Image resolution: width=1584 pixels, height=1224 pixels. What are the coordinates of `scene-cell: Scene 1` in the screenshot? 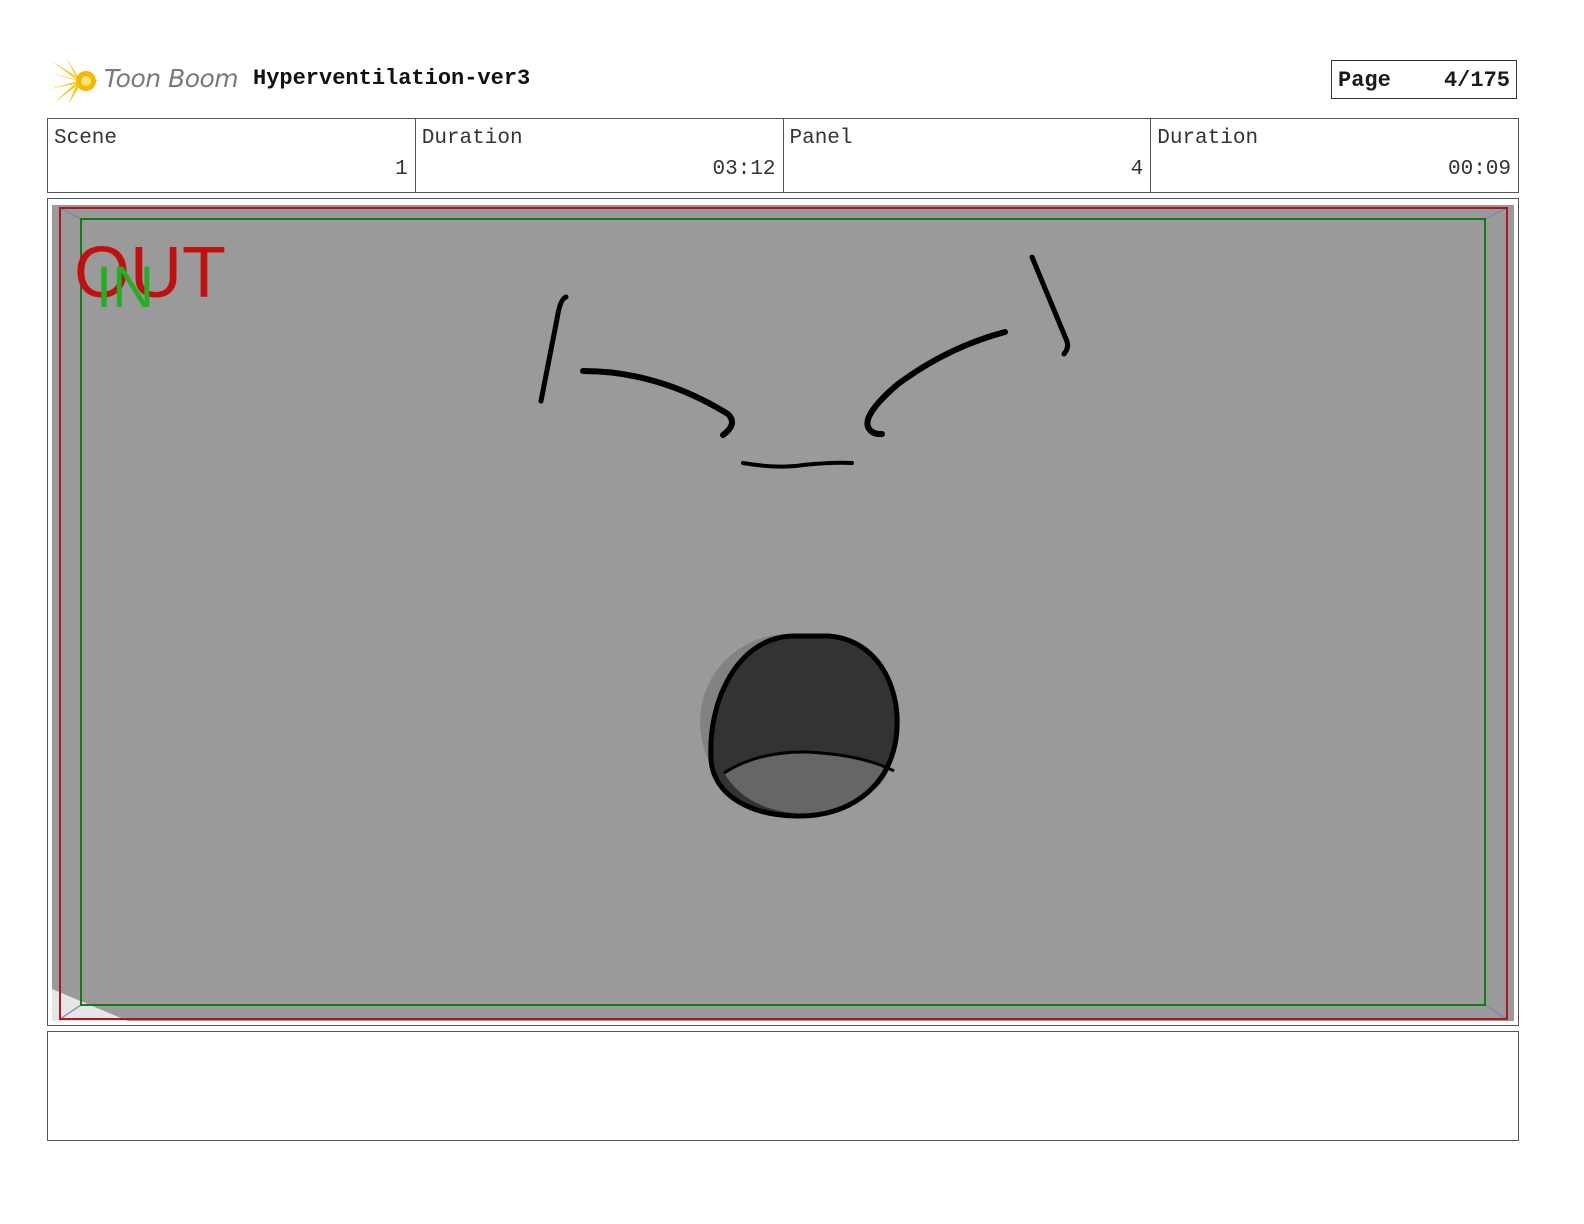 It's located at (232, 155).